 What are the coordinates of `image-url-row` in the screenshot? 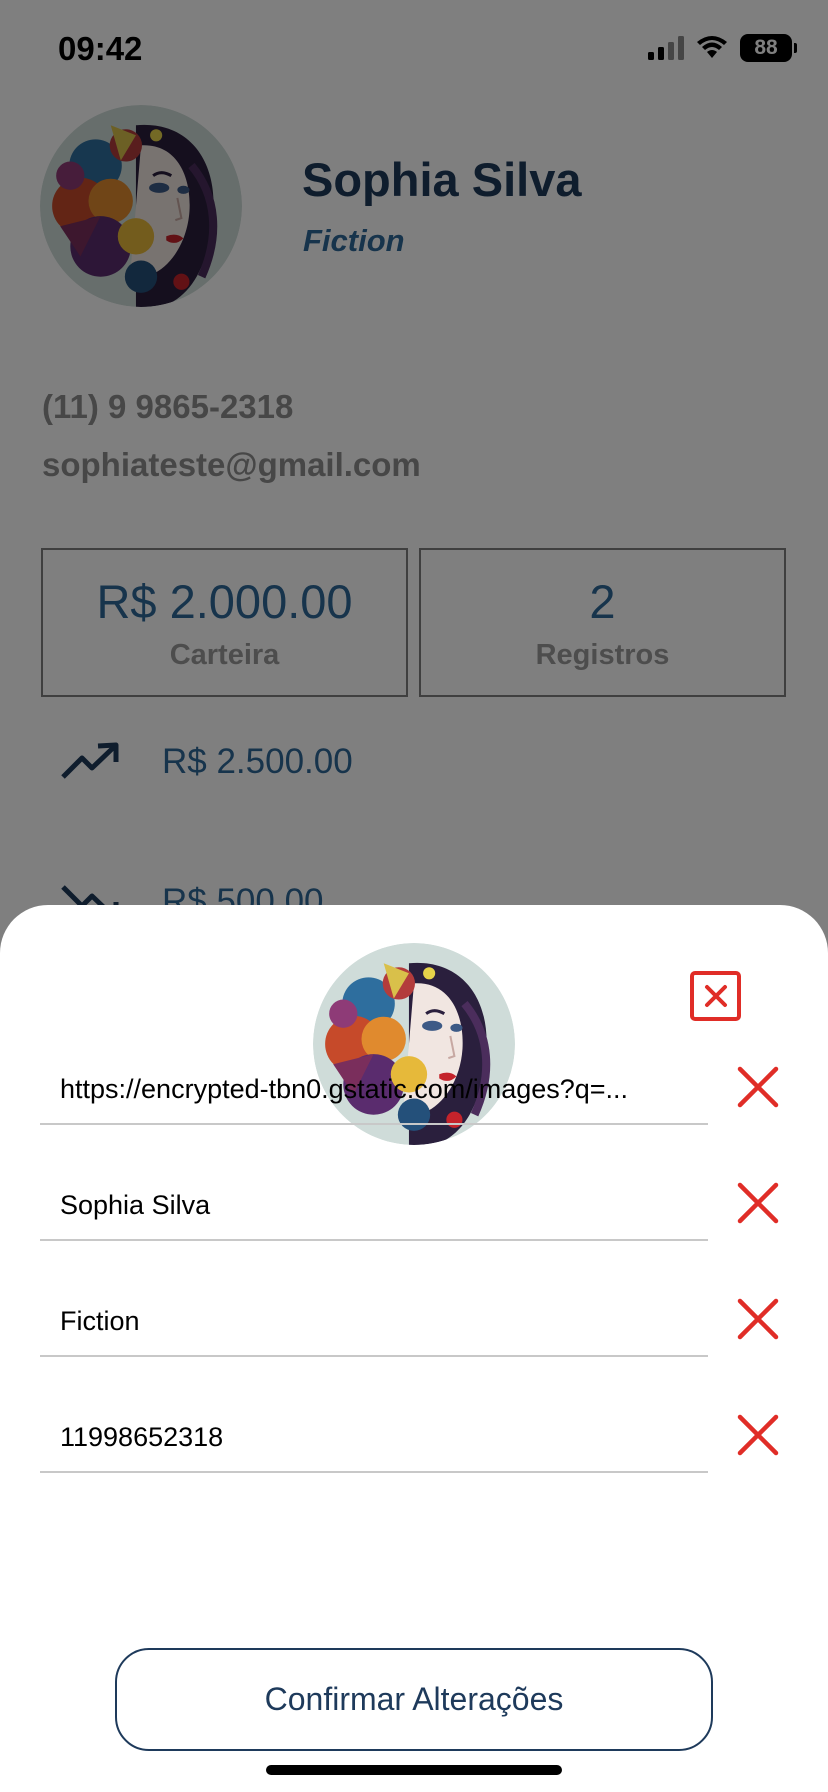 It's located at (424, 1090).